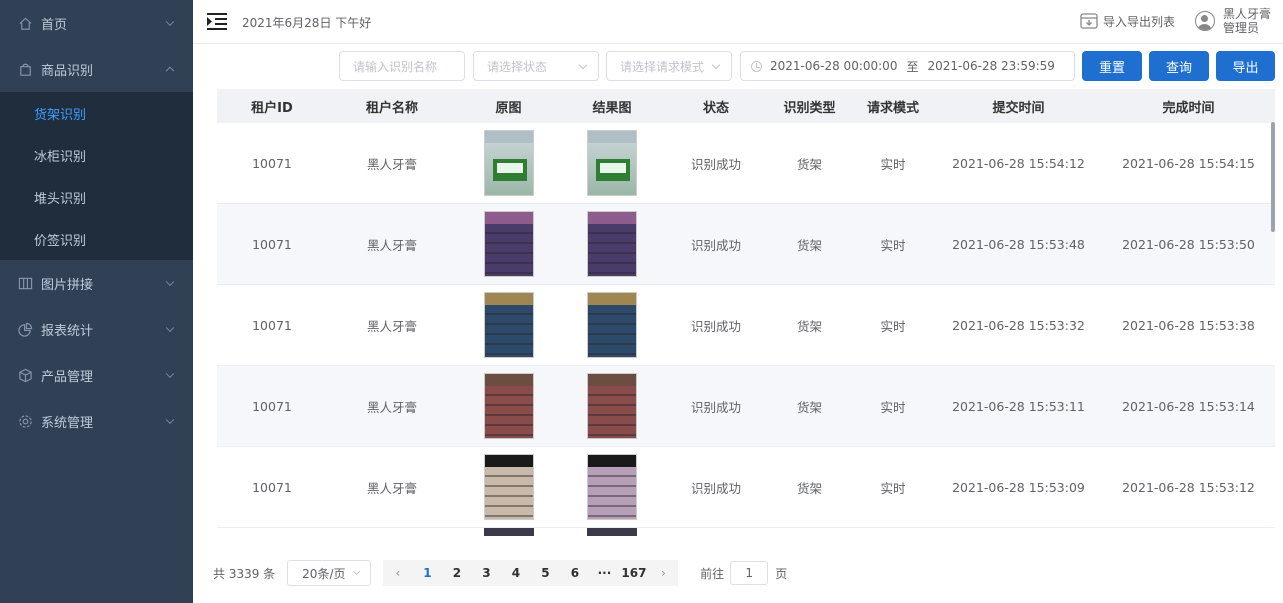 The image size is (1283, 603). What do you see at coordinates (96, 239) in the screenshot?
I see `sidebar-subitem-price-tag: 价签识别` at bounding box center [96, 239].